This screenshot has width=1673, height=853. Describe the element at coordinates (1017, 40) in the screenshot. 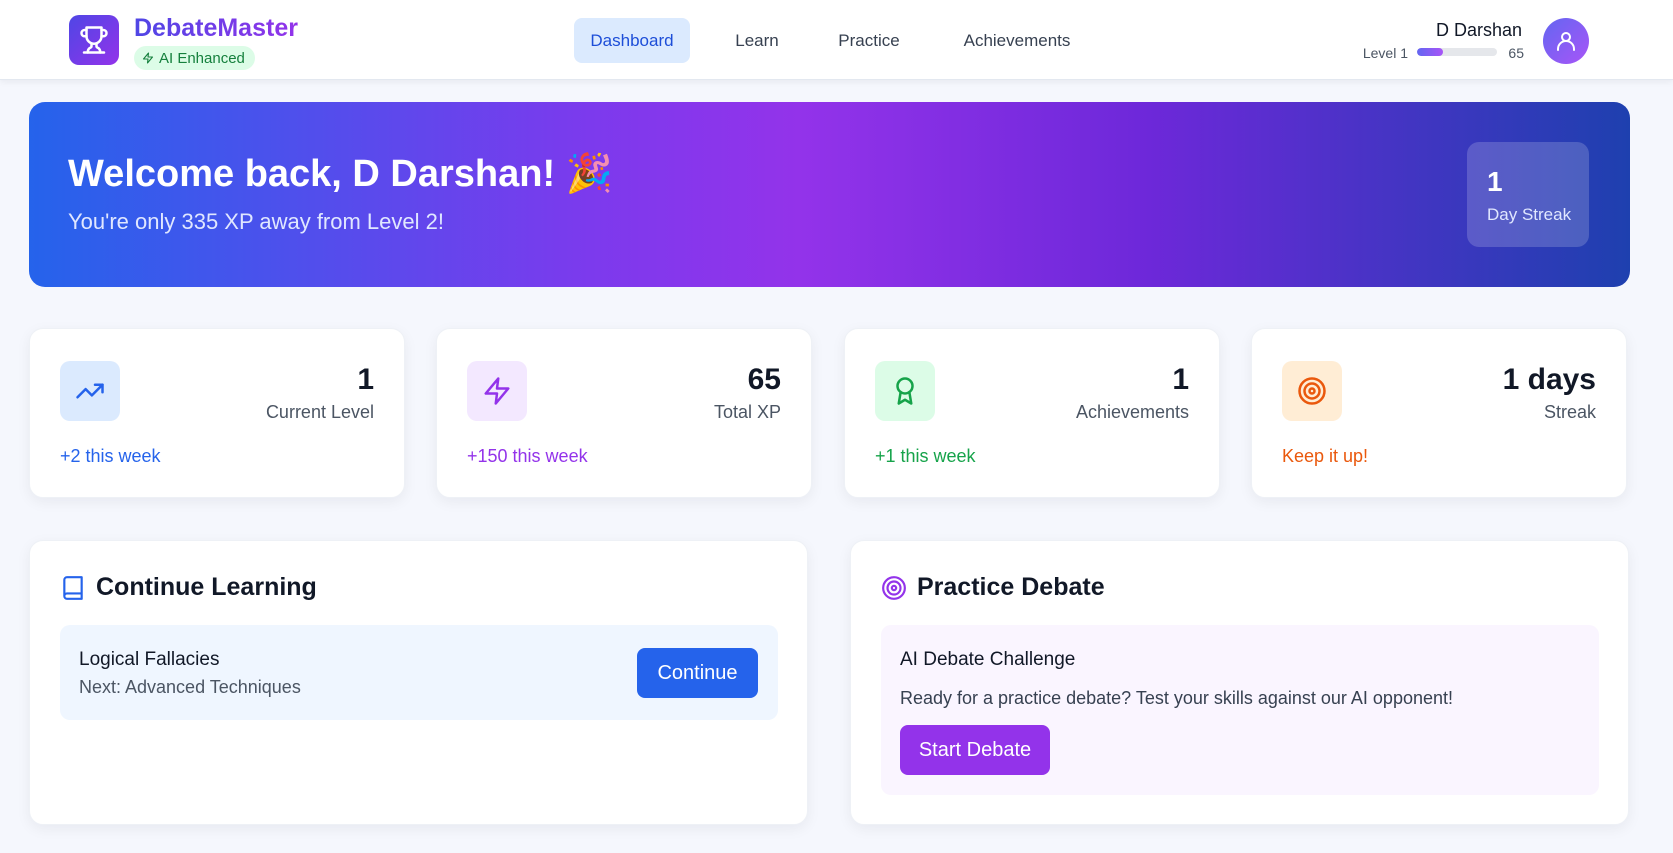

I see `nav-achievements: Achievements` at that location.